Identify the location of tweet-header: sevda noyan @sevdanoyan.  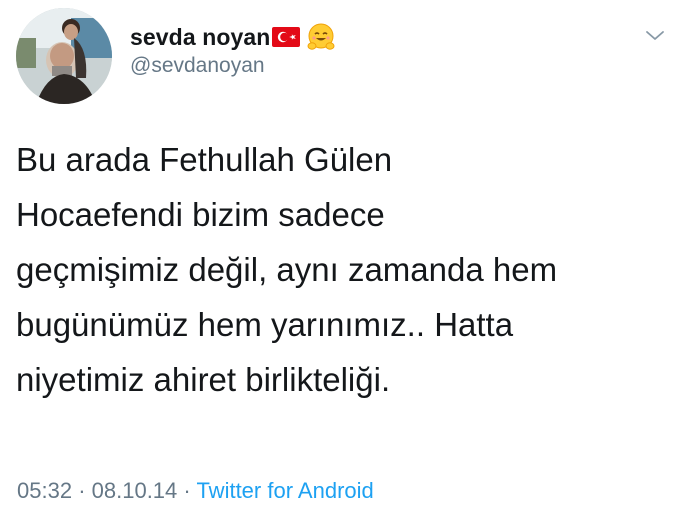
(233, 50).